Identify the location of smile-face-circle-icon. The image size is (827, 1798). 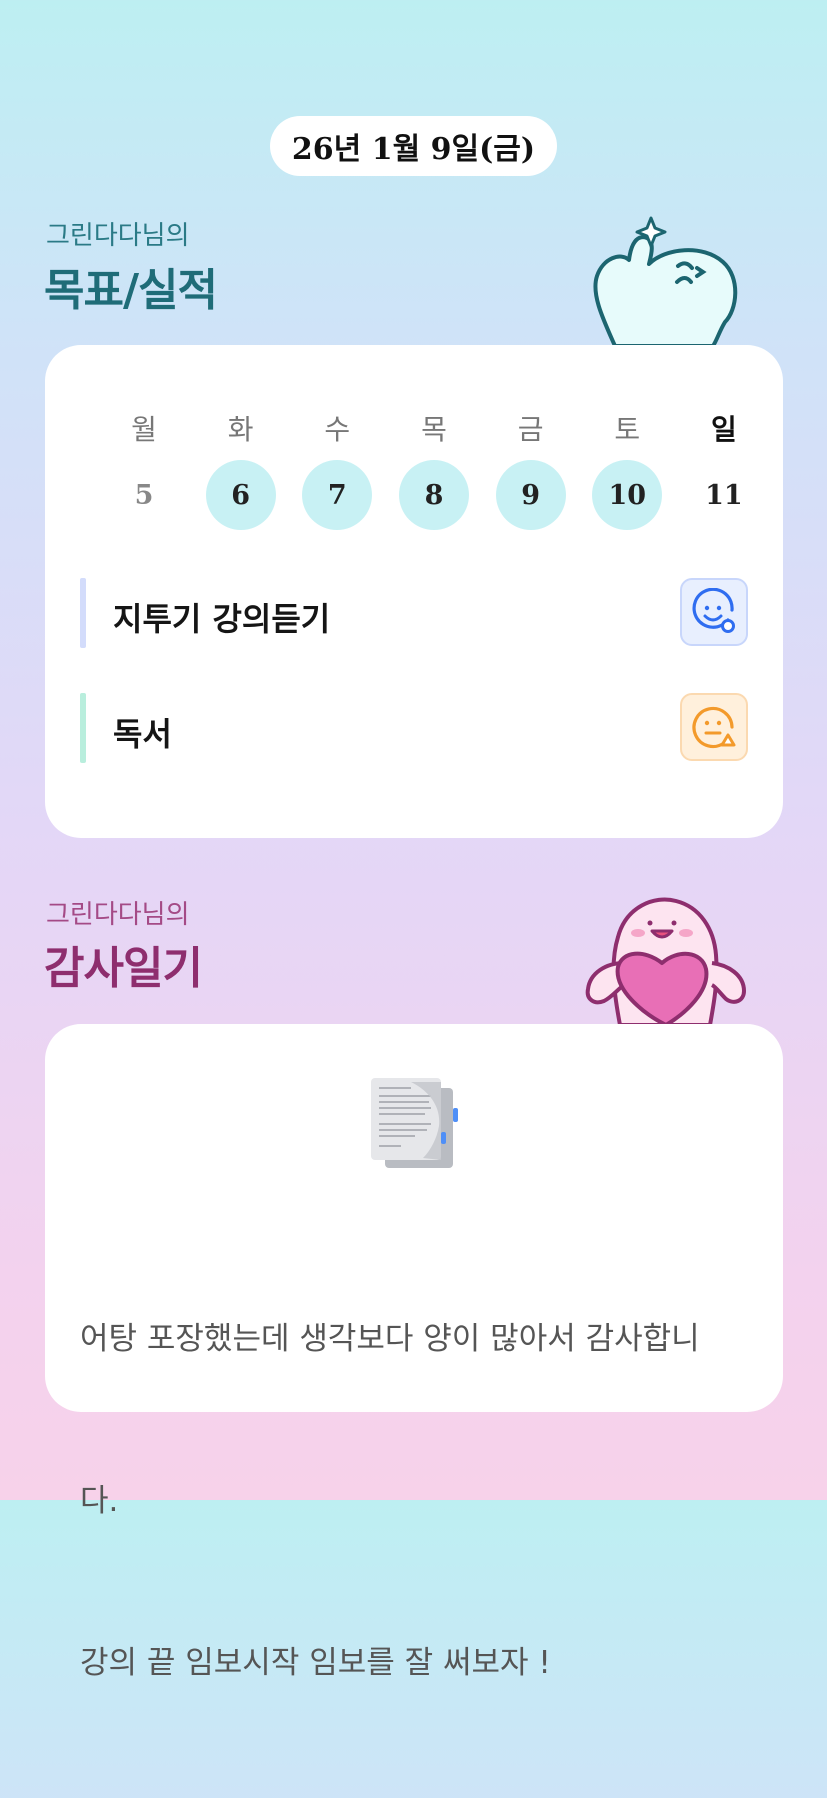
(713, 610).